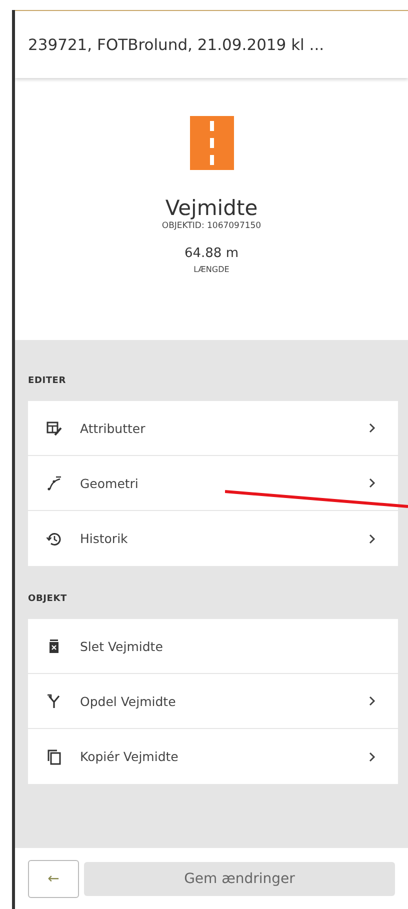 The width and height of the screenshot is (408, 909). Describe the element at coordinates (212, 143) in the screenshot. I see `road-icon` at that location.